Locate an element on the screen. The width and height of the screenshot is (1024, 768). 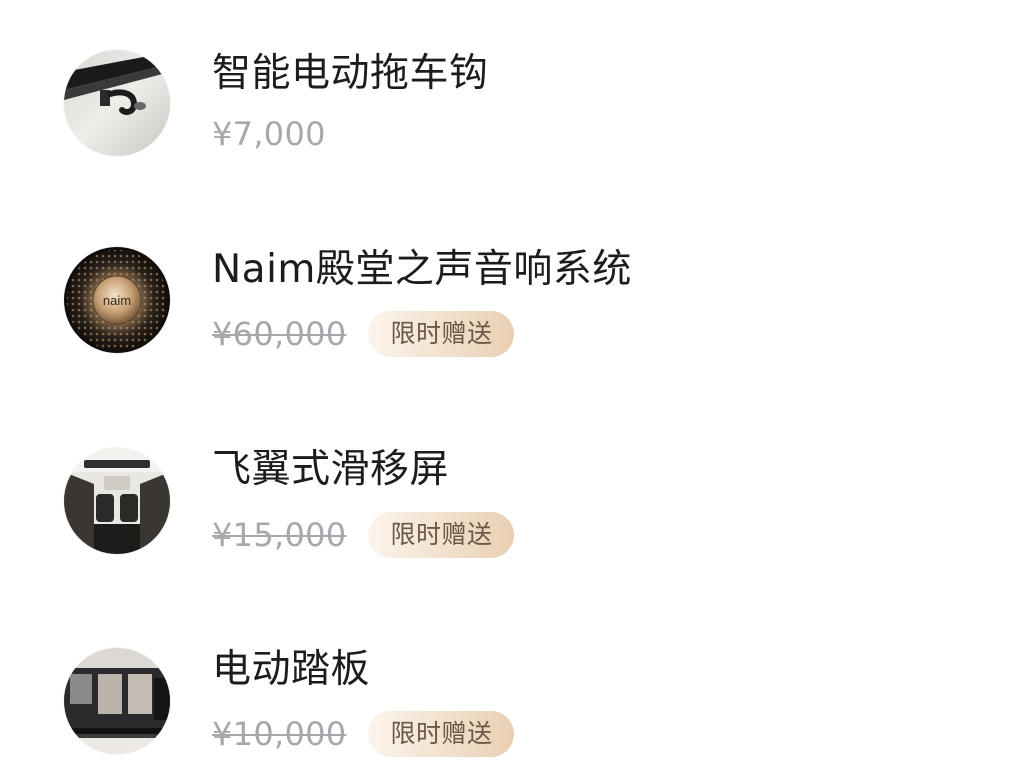
price-row: ¥7,000 is located at coordinates (269, 134).